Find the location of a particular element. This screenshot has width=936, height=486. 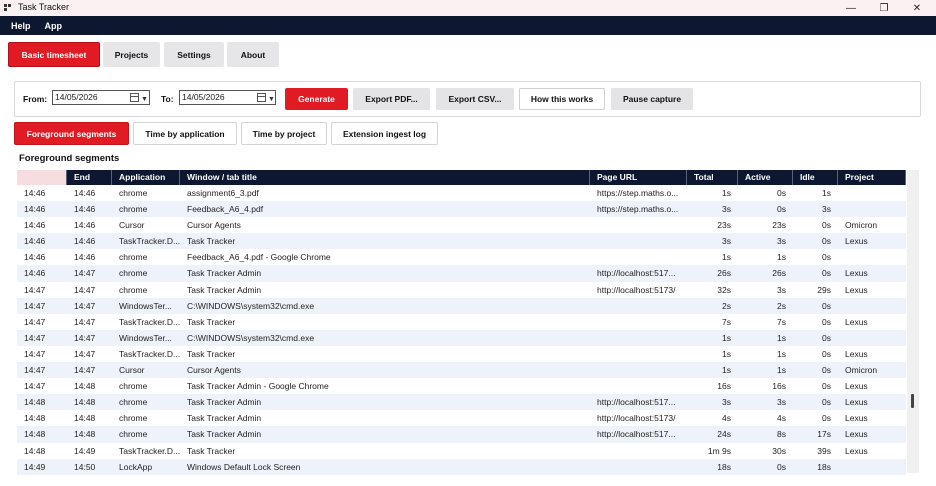

start-cell: 14:46 is located at coordinates (35, 225).